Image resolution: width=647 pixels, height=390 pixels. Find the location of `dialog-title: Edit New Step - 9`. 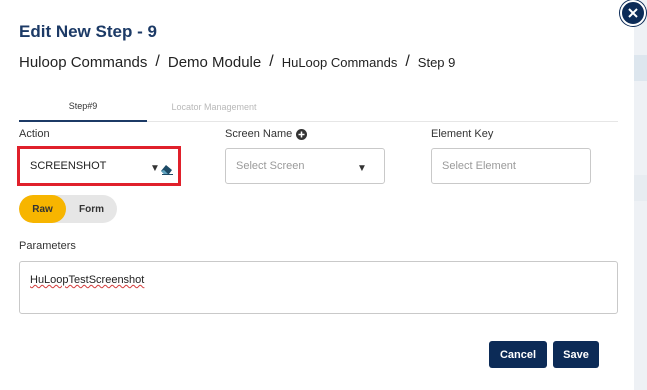

dialog-title: Edit New Step - 9 is located at coordinates (88, 31).